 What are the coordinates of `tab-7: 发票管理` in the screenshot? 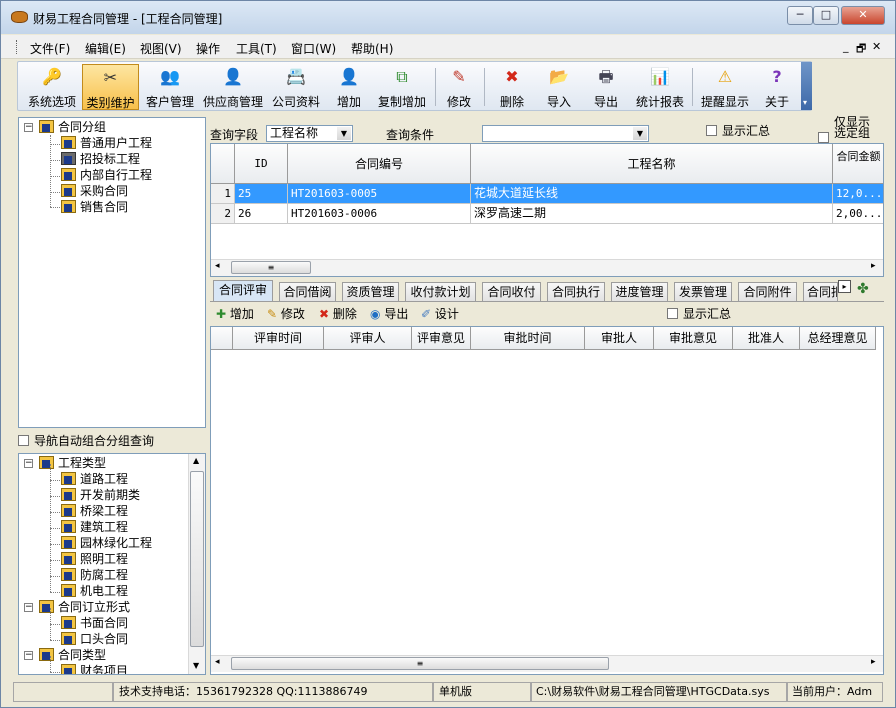 It's located at (703, 292).